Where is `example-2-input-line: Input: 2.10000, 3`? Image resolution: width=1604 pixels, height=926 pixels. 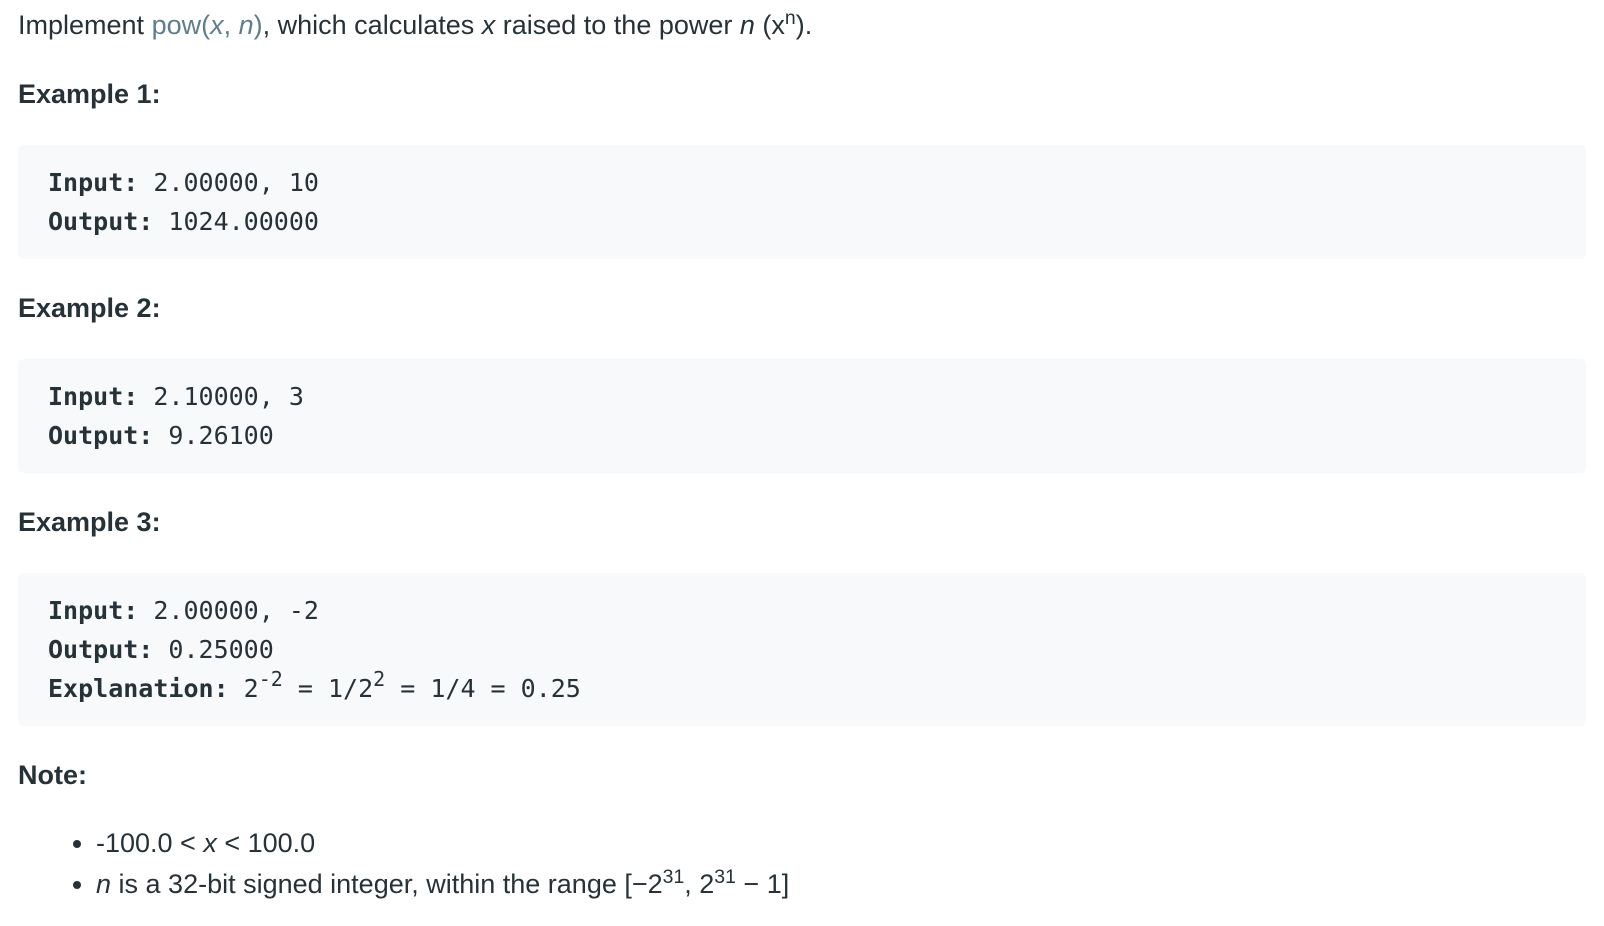
example-2-input-line: Input: 2.10000, 3 is located at coordinates (802, 396).